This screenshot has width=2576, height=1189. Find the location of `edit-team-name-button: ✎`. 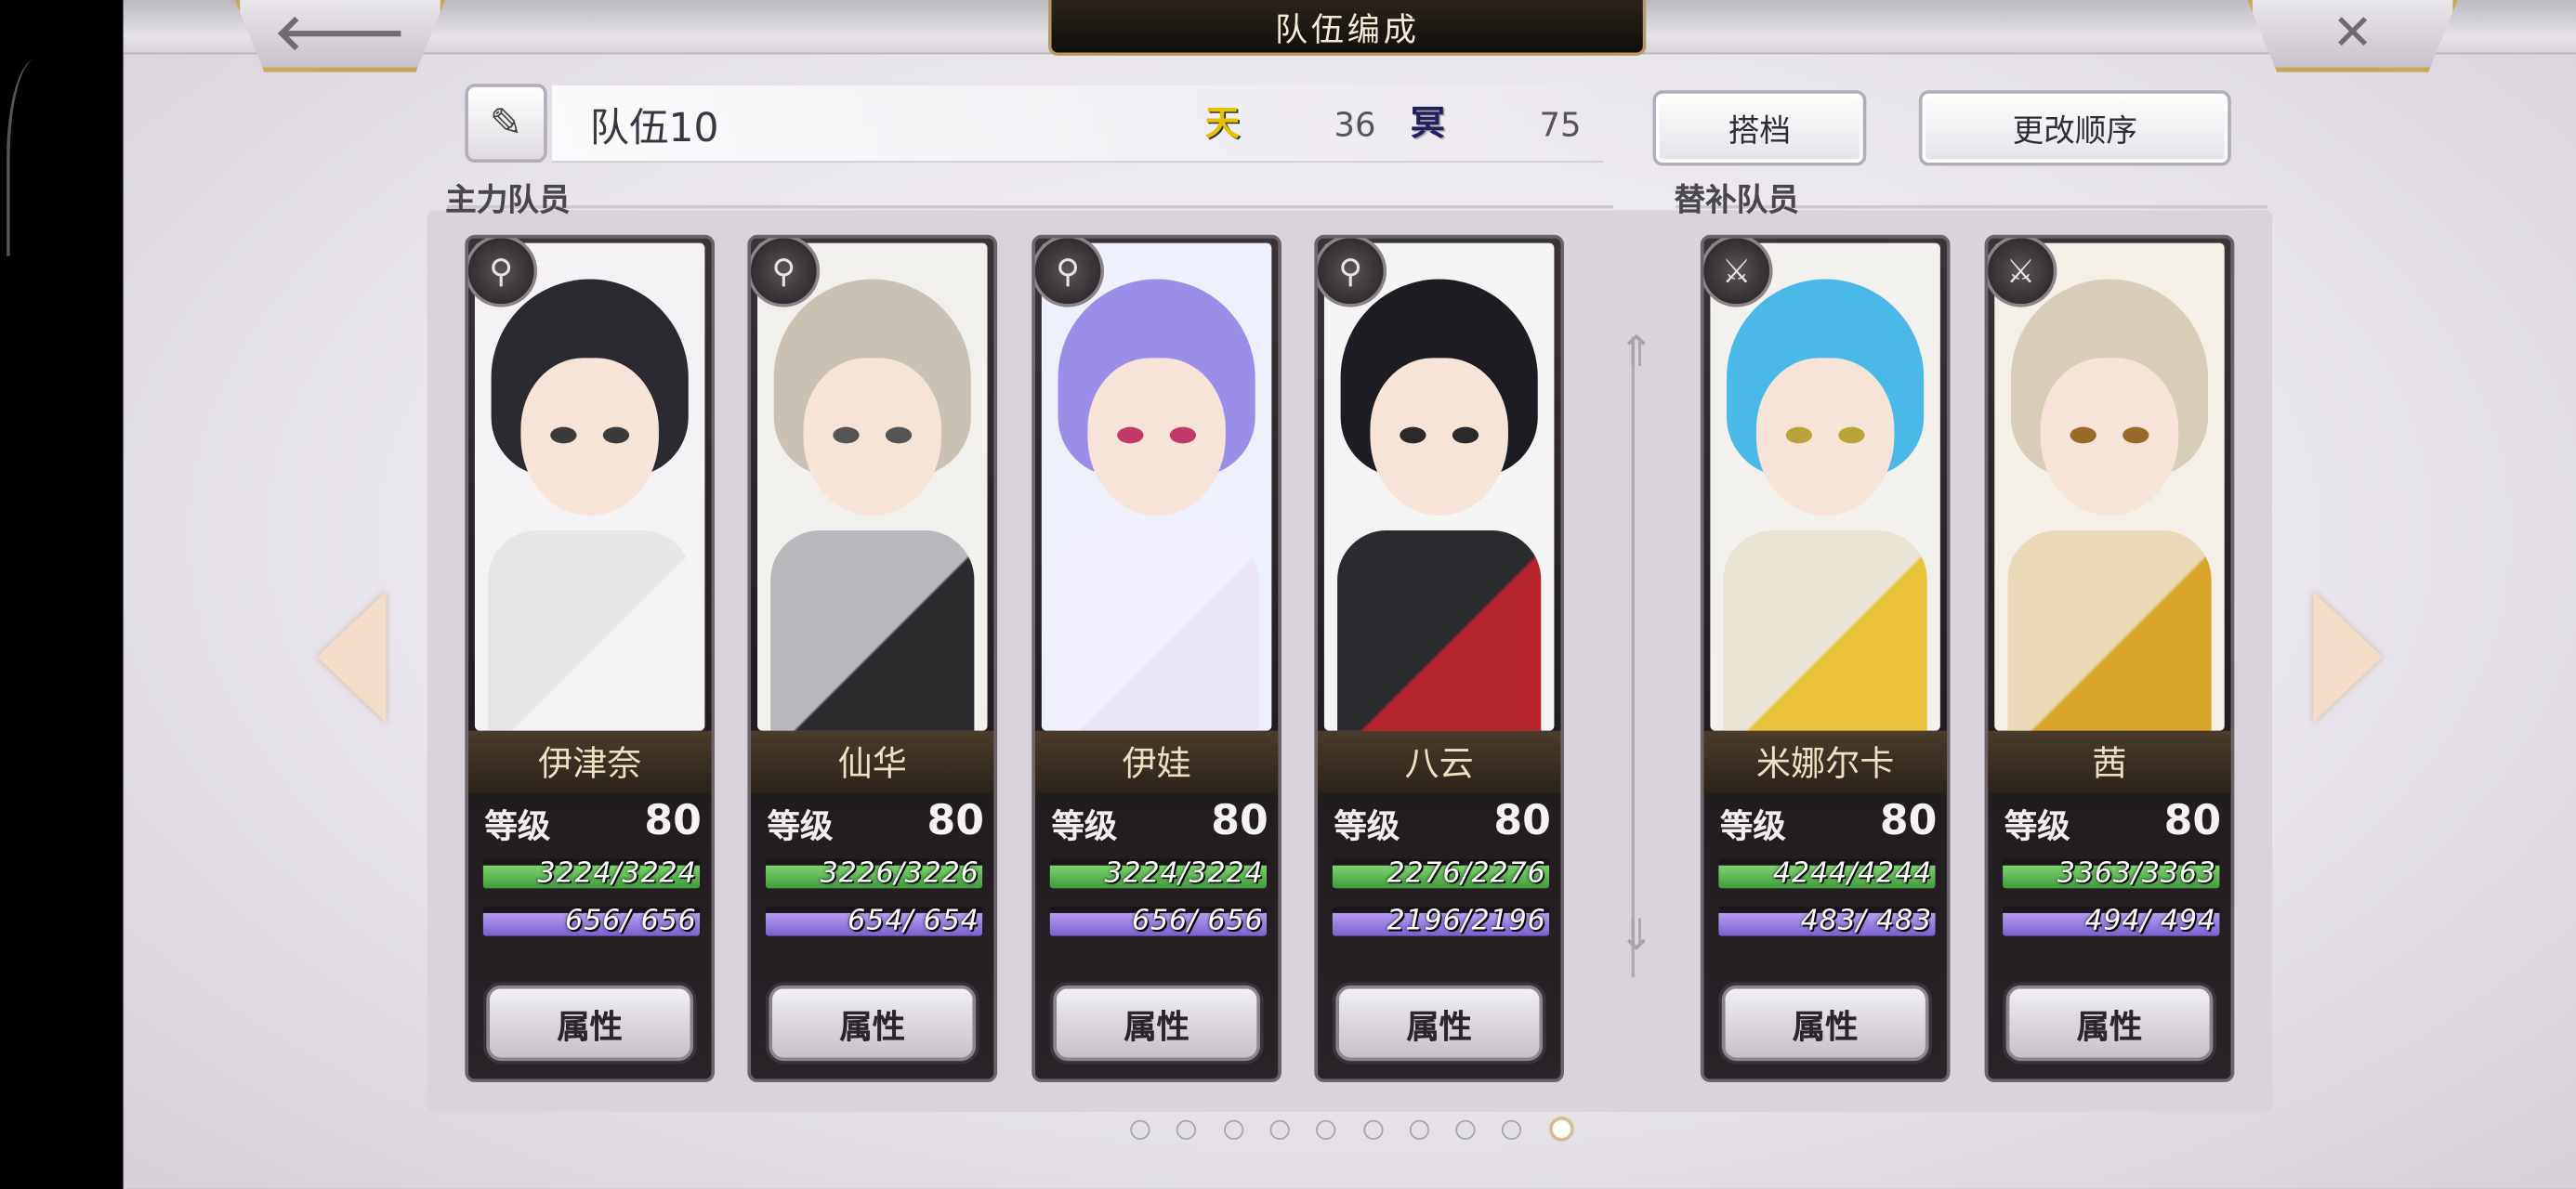

edit-team-name-button: ✎ is located at coordinates (506, 123).